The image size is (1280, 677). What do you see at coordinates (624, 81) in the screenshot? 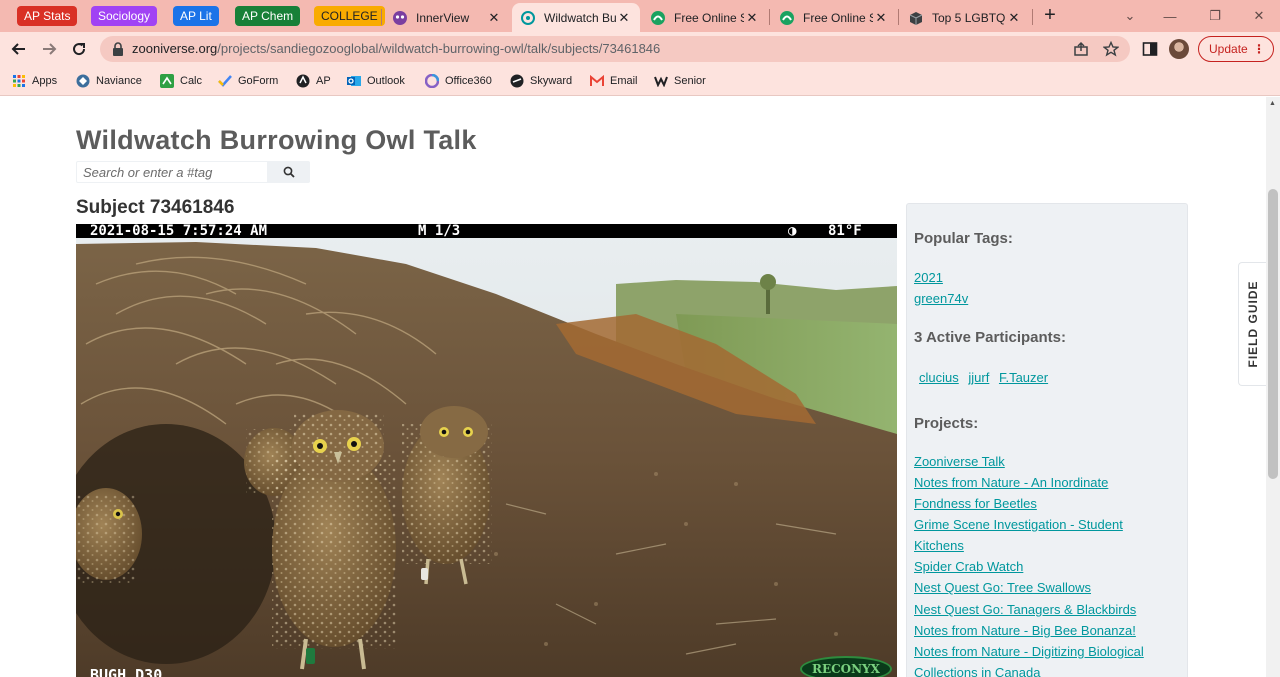
I see `bookmark-label: Email` at bounding box center [624, 81].